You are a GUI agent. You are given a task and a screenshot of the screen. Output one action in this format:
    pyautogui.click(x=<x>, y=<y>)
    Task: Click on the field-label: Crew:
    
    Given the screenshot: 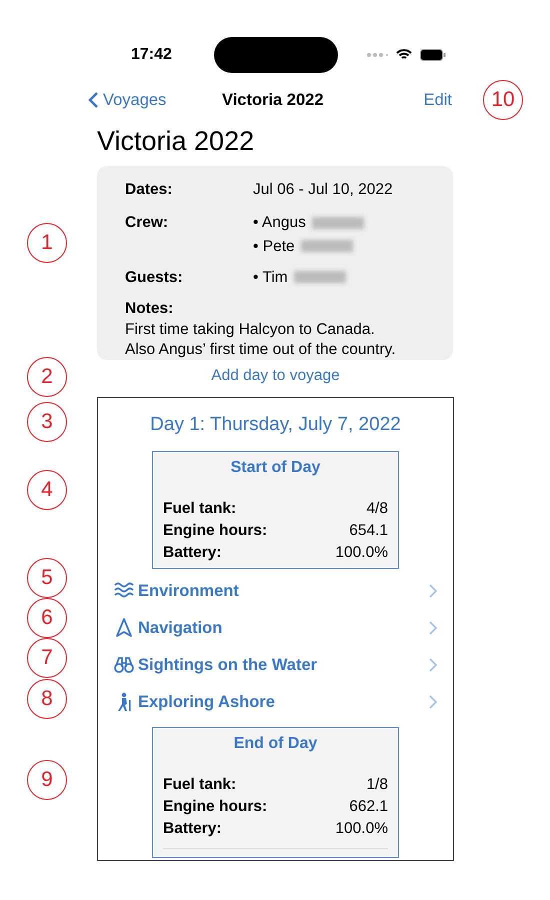 What is the action you would take?
    pyautogui.click(x=147, y=223)
    